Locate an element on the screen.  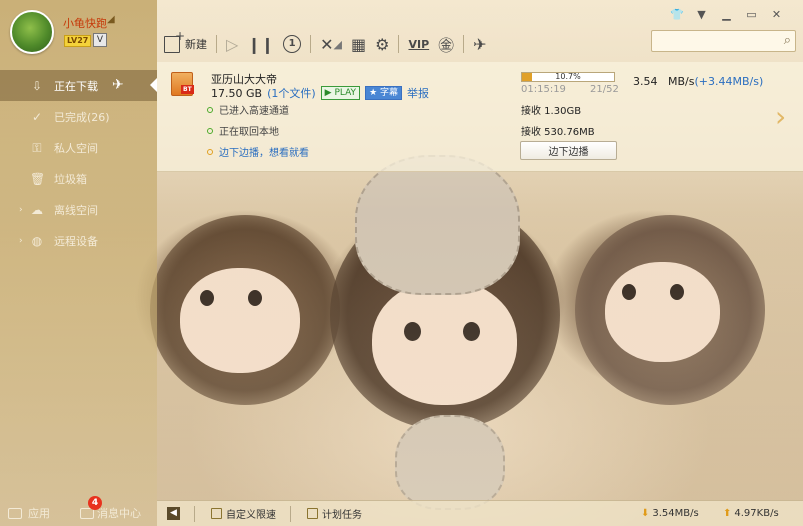
bird-button: ✈ is located at coordinates (479, 44).